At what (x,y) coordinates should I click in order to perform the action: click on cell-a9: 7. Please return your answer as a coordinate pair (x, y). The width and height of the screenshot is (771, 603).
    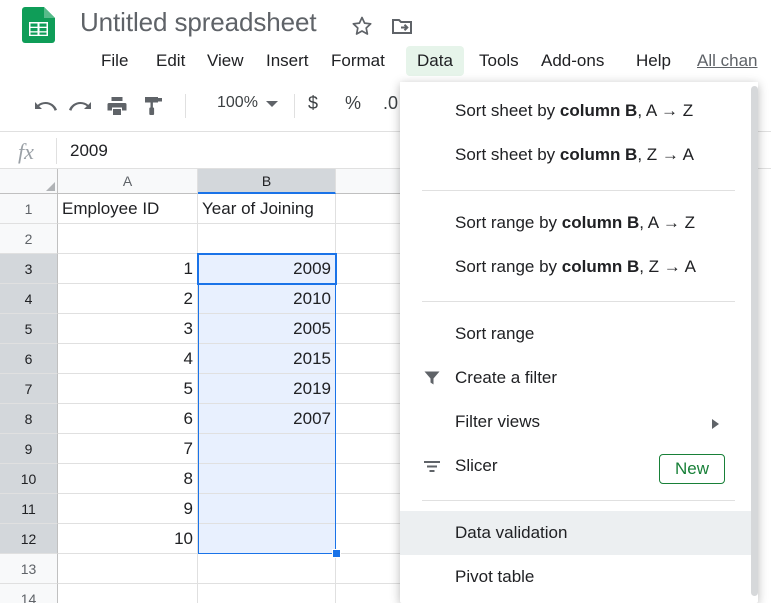
    Looking at the image, I should click on (128, 449).